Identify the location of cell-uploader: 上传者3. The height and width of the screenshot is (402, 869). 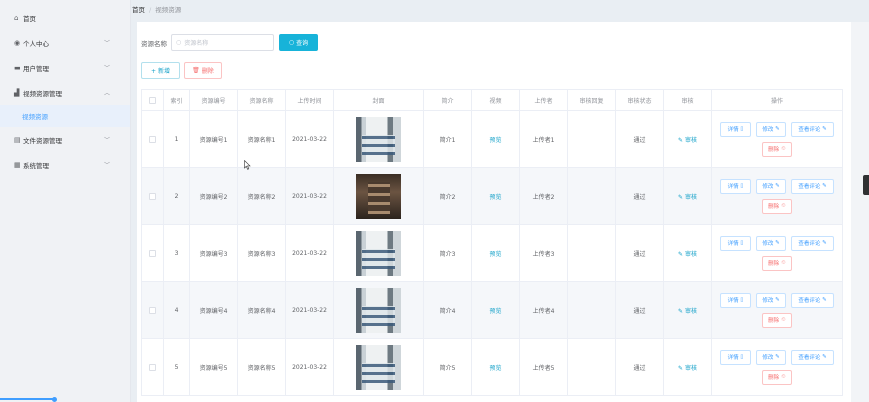
(543, 253).